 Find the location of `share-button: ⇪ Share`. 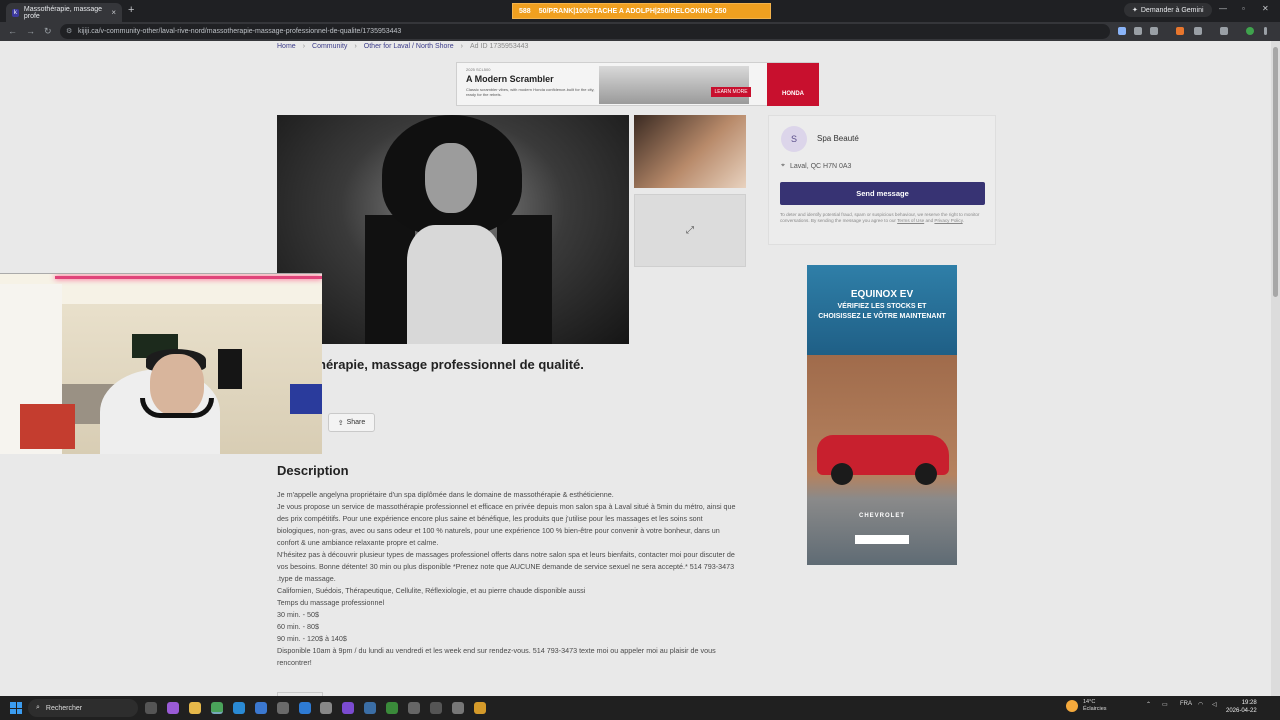

share-button: ⇪ Share is located at coordinates (351, 422).